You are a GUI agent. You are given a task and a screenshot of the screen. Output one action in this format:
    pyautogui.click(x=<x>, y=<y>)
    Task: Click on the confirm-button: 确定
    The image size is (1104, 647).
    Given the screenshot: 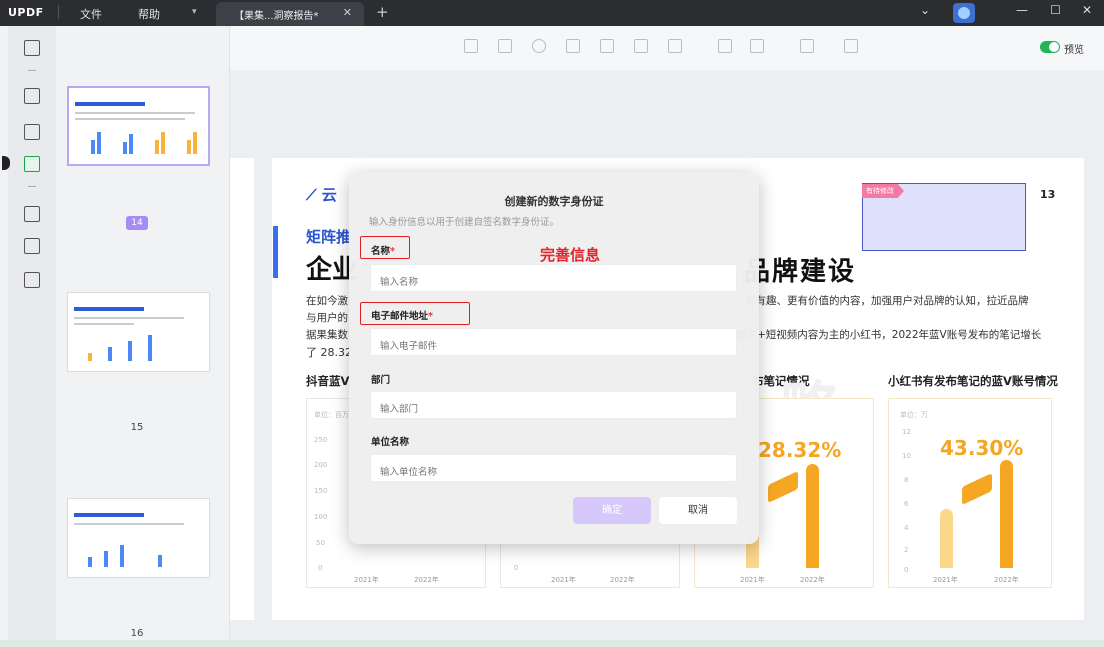 What is the action you would take?
    pyautogui.click(x=612, y=510)
    